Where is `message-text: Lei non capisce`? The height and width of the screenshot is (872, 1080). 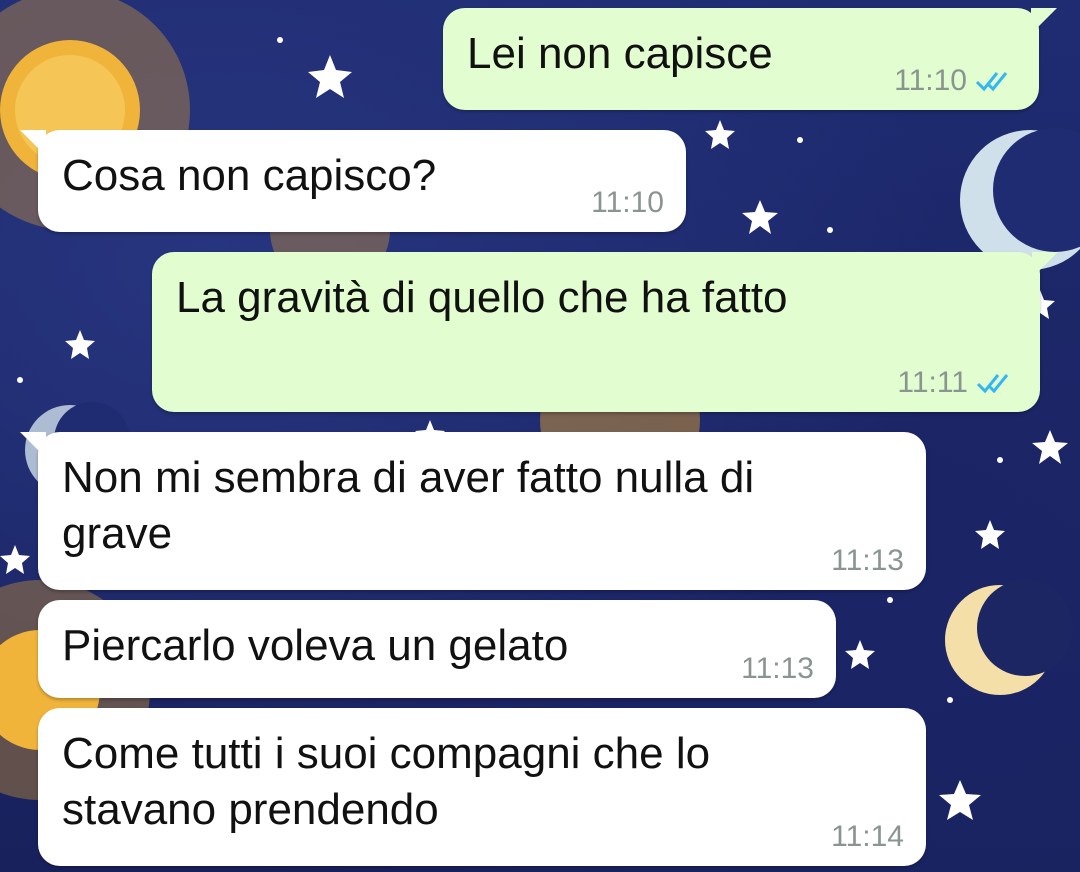 message-text: Lei non capisce is located at coordinates (620, 53).